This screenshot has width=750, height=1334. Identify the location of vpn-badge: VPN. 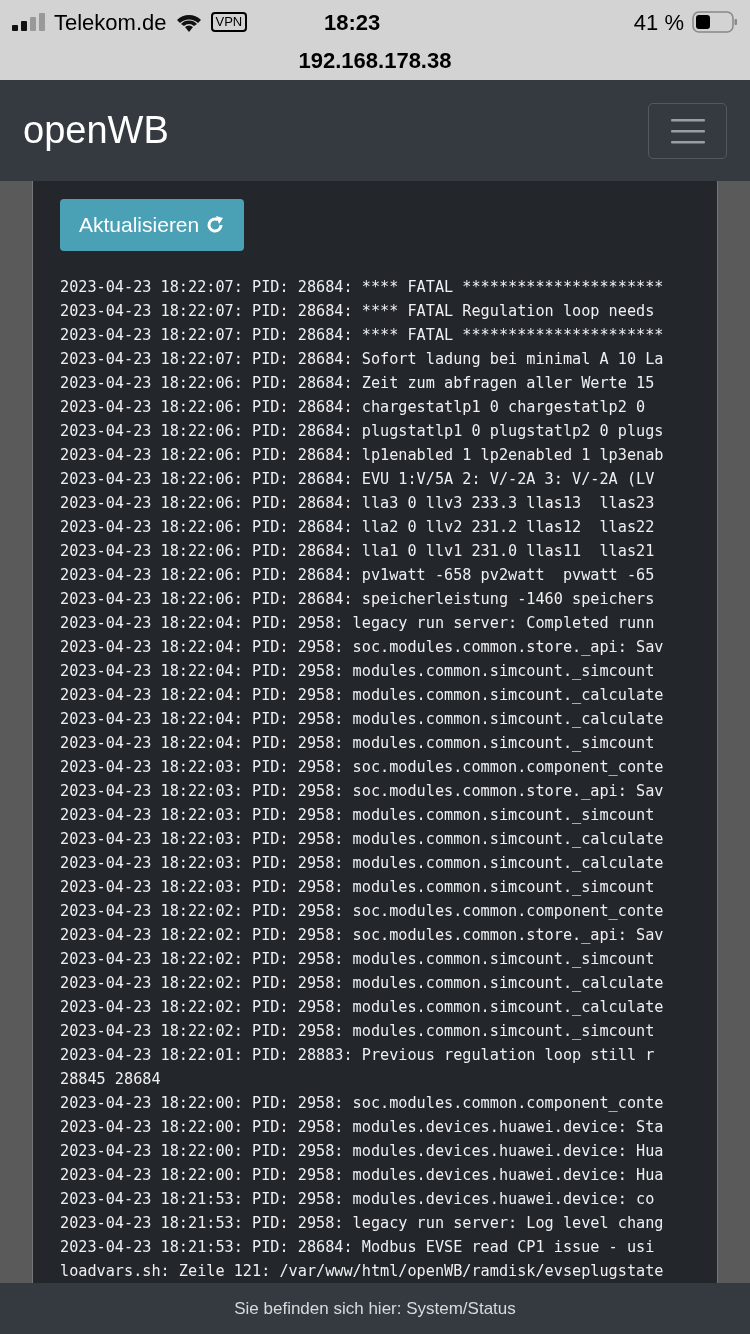
(229, 22).